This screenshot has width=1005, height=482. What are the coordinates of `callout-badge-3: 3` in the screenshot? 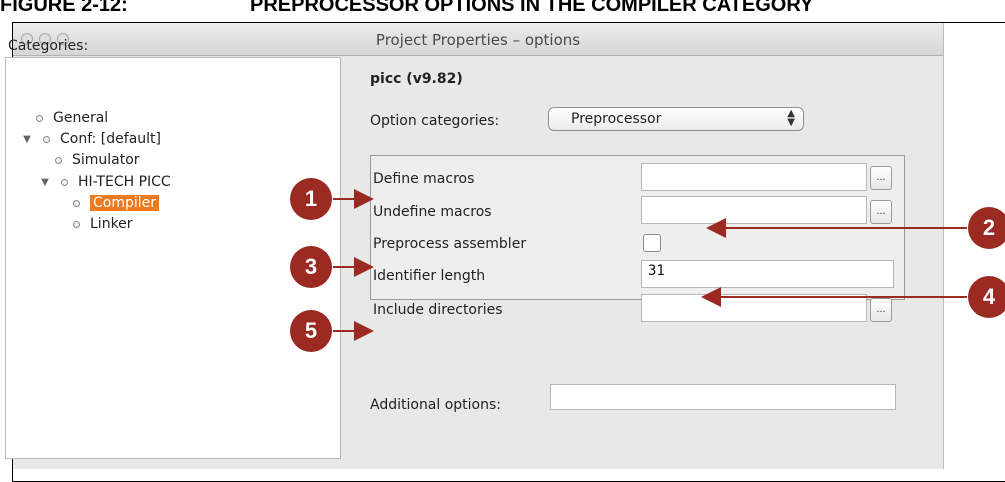 It's located at (311, 267).